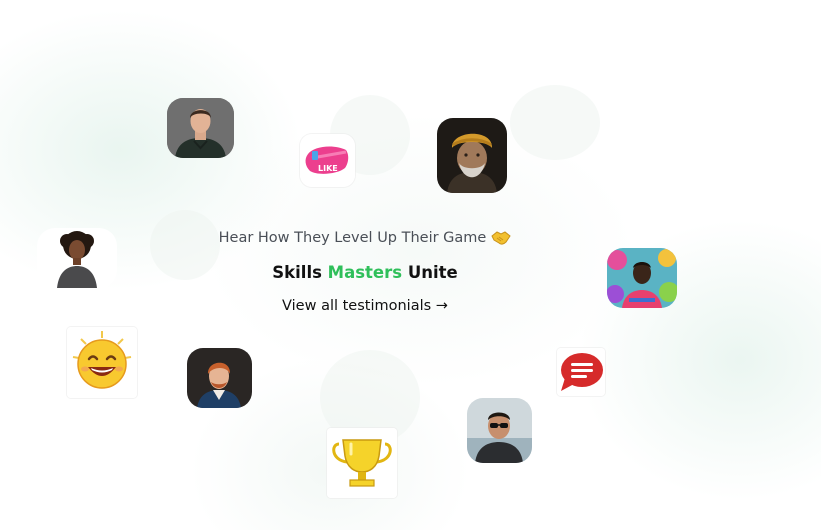  I want to click on arrow-right-icon: →, so click(441, 306).